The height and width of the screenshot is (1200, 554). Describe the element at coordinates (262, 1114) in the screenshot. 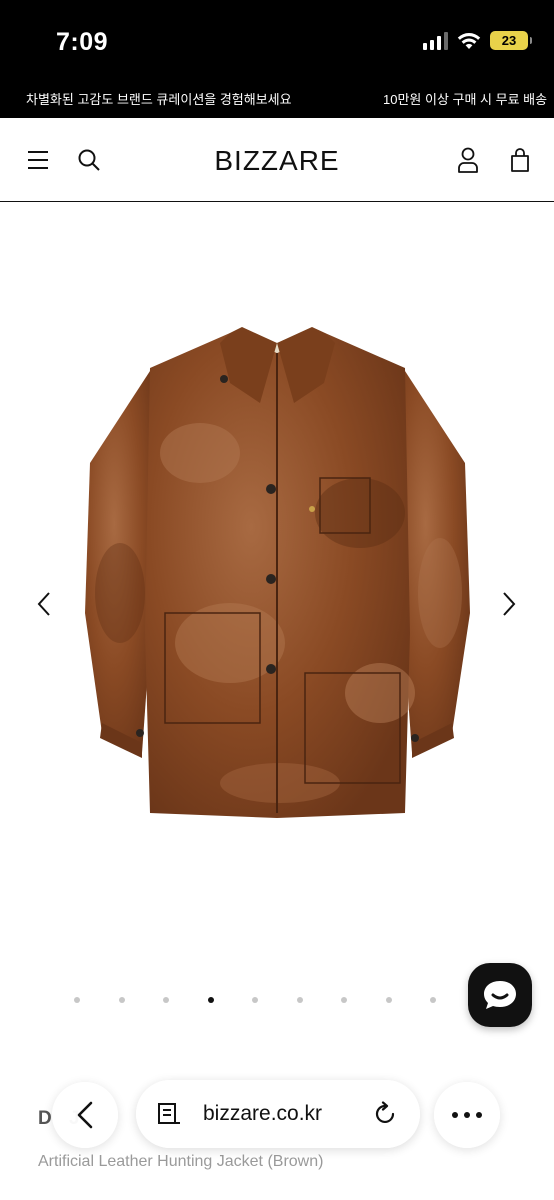

I see `browser-url: bizzare.co.kr` at that location.